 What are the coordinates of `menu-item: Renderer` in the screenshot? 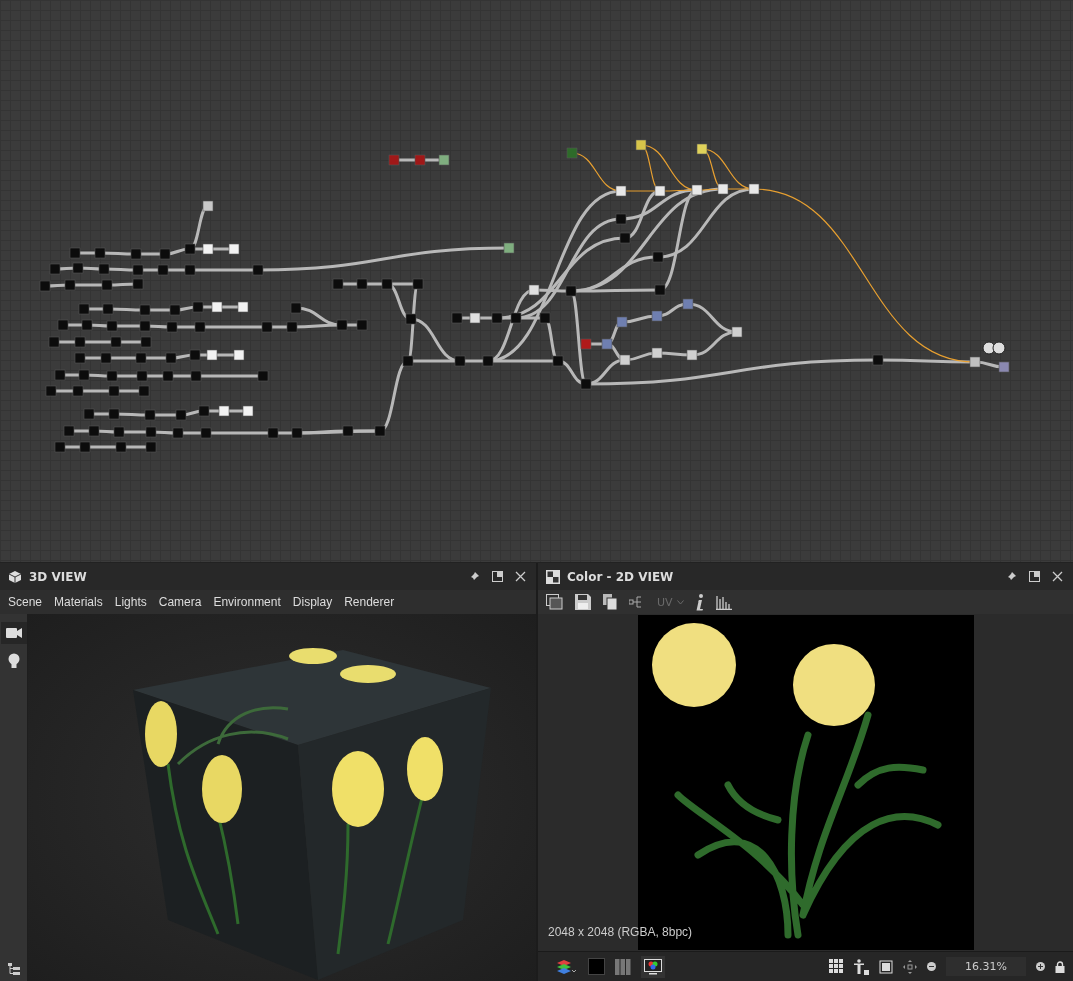 It's located at (369, 602).